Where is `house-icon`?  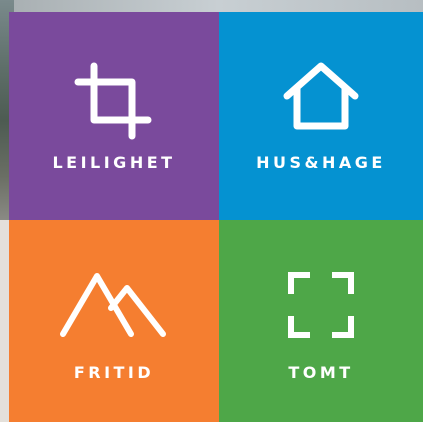
house-icon is located at coordinates (321, 99).